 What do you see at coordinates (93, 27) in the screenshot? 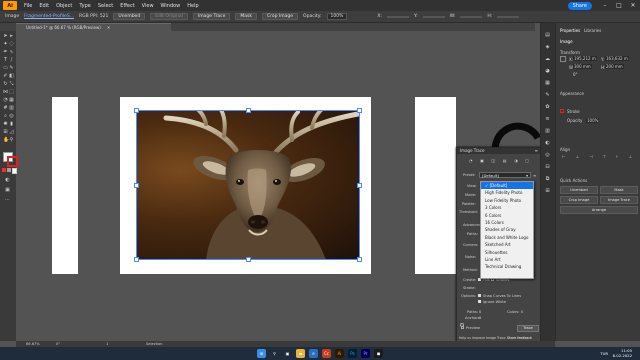
I see `document-tab: Untitled-1* @ 66.67 % (RGB/Preview) ✕` at bounding box center [93, 27].